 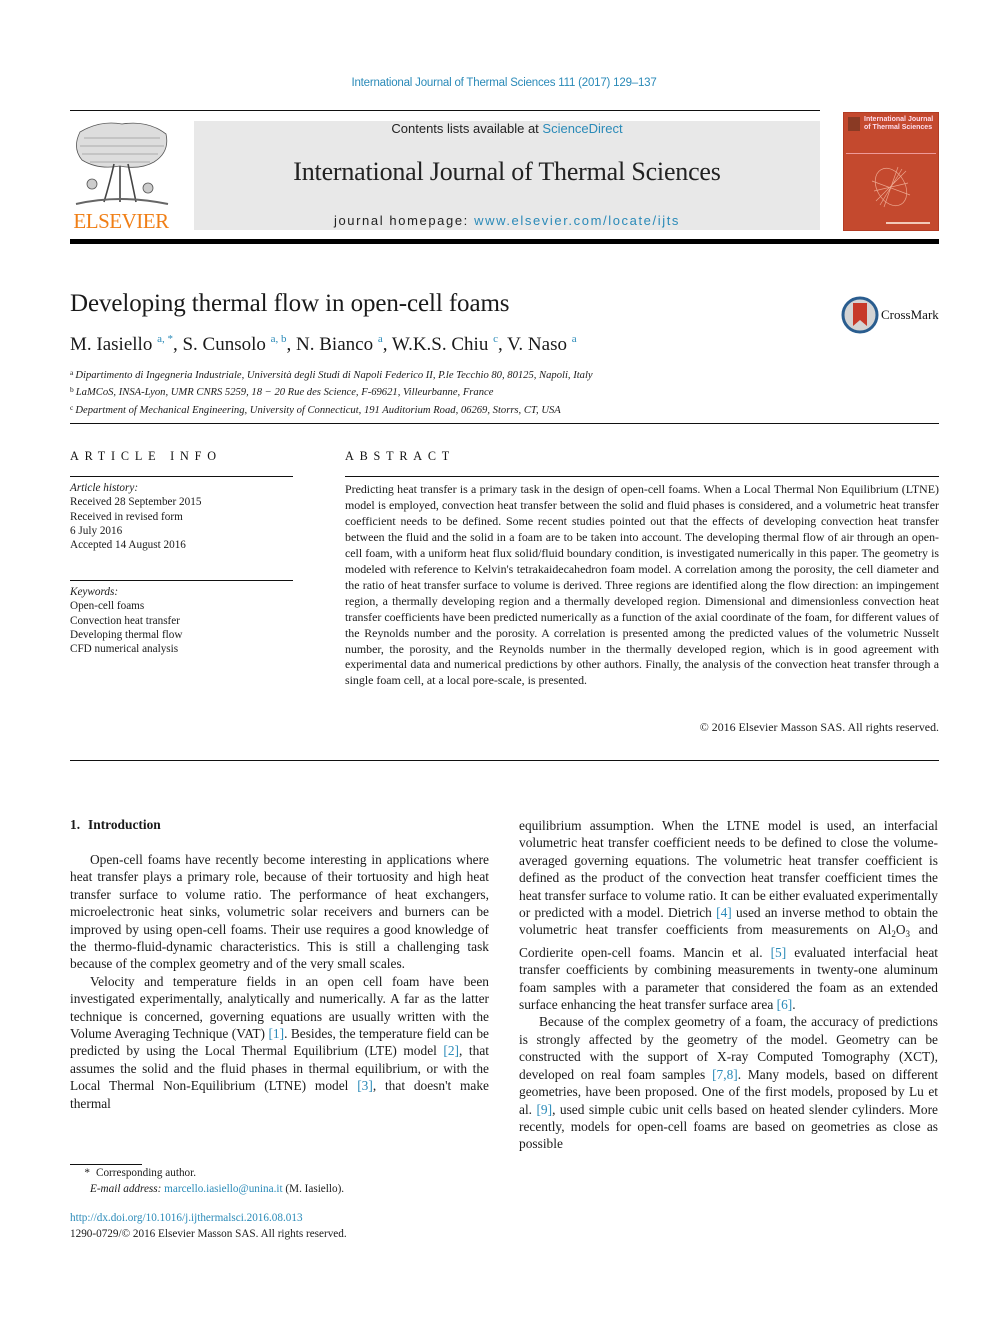 I want to click on elsevier-wordmark: ELSEVIER, so click(x=121, y=221).